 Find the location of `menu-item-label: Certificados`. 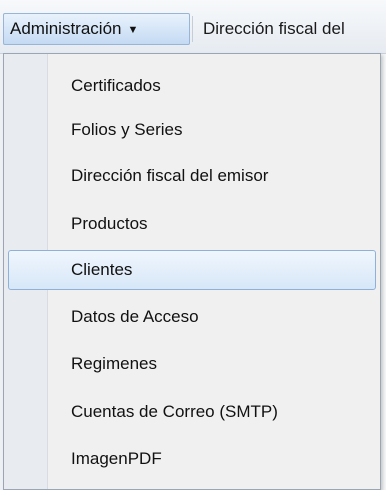

menu-item-label: Certificados is located at coordinates (116, 85).